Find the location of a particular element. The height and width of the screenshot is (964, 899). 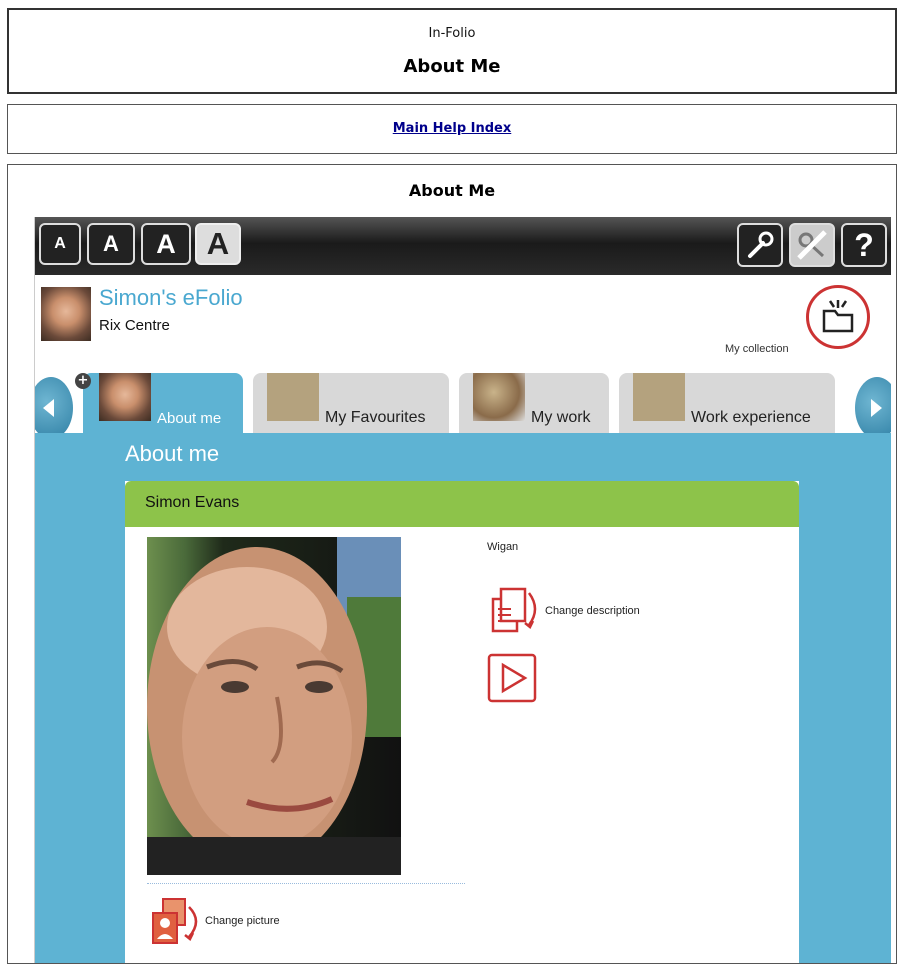

my-collection-label: My collection is located at coordinates (757, 349).